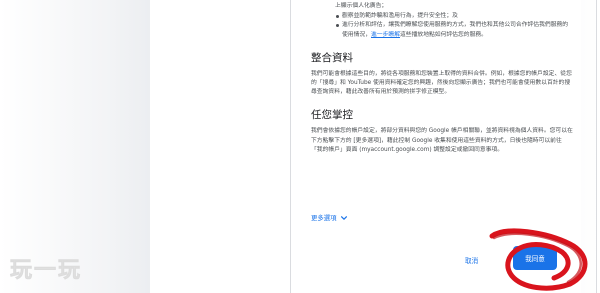 This screenshot has width=600, height=293. What do you see at coordinates (535, 258) in the screenshot?
I see `agree-button: 我同意` at bounding box center [535, 258].